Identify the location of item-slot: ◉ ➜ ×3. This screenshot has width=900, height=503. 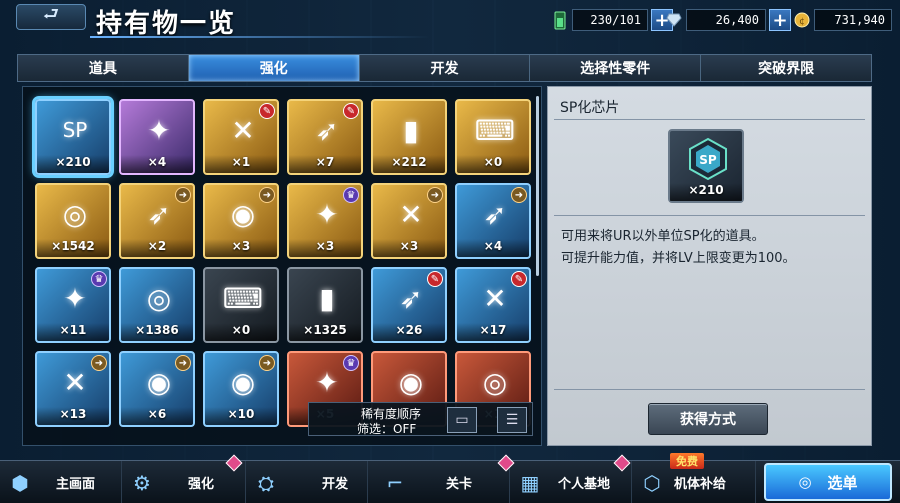
(241, 221).